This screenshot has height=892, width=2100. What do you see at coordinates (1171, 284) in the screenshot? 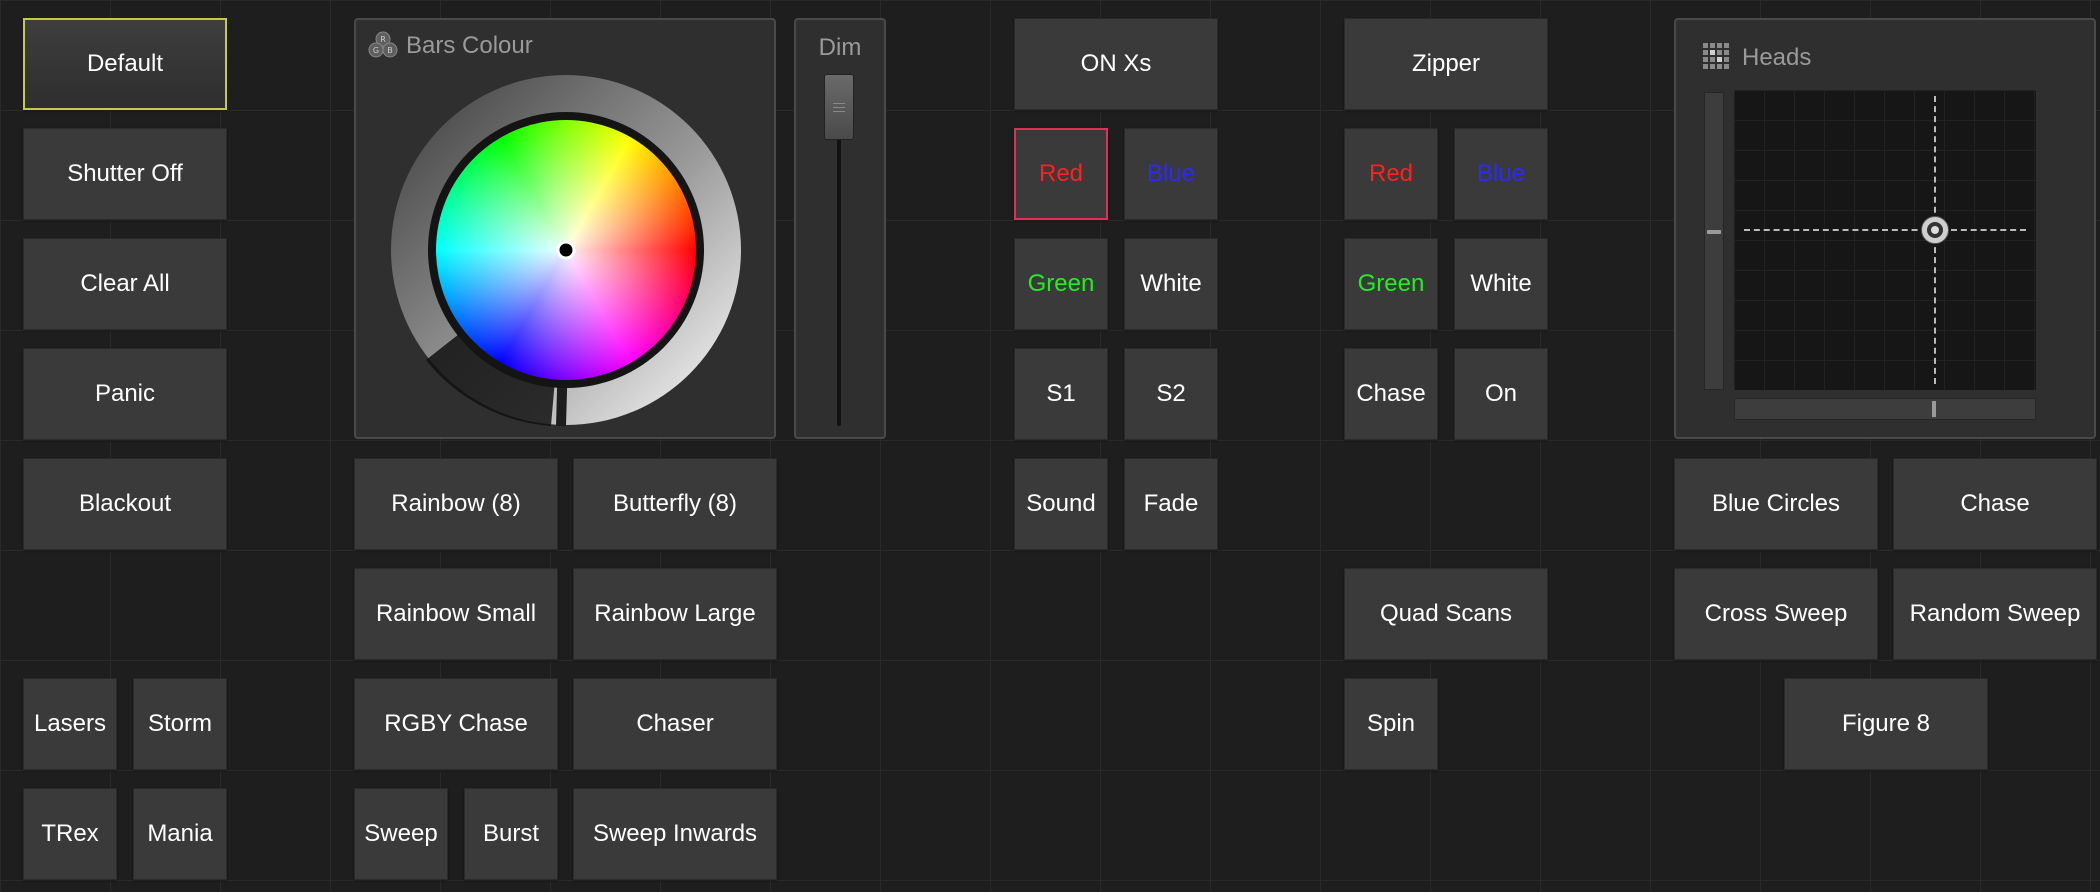
I see `on-xs-white-button: White` at bounding box center [1171, 284].